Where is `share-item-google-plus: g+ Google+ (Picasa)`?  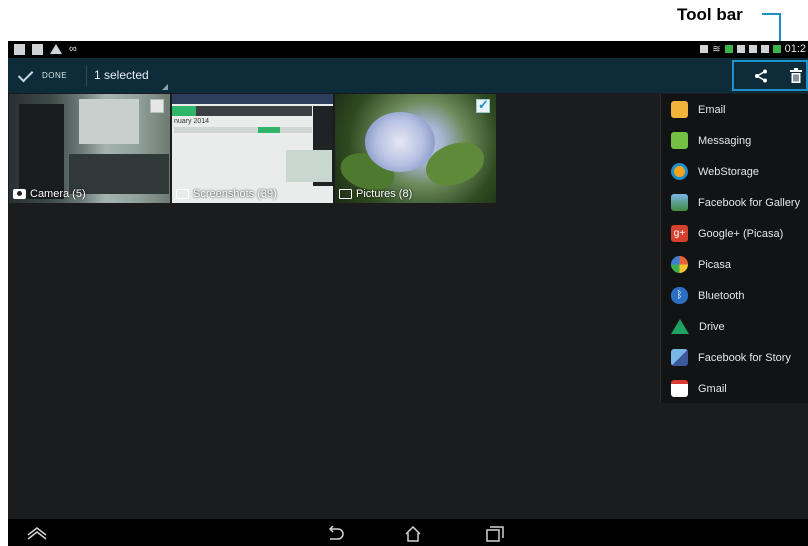
share-item-google-plus: g+ Google+ (Picasa) is located at coordinates (734, 233).